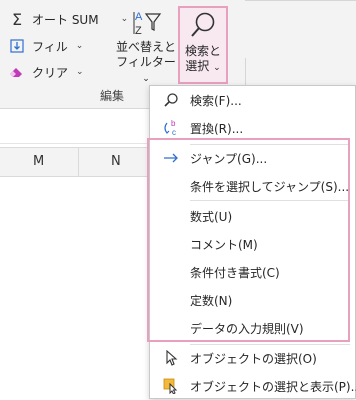  Describe the element at coordinates (50, 46) in the screenshot. I see `fill-label: フィル` at that location.